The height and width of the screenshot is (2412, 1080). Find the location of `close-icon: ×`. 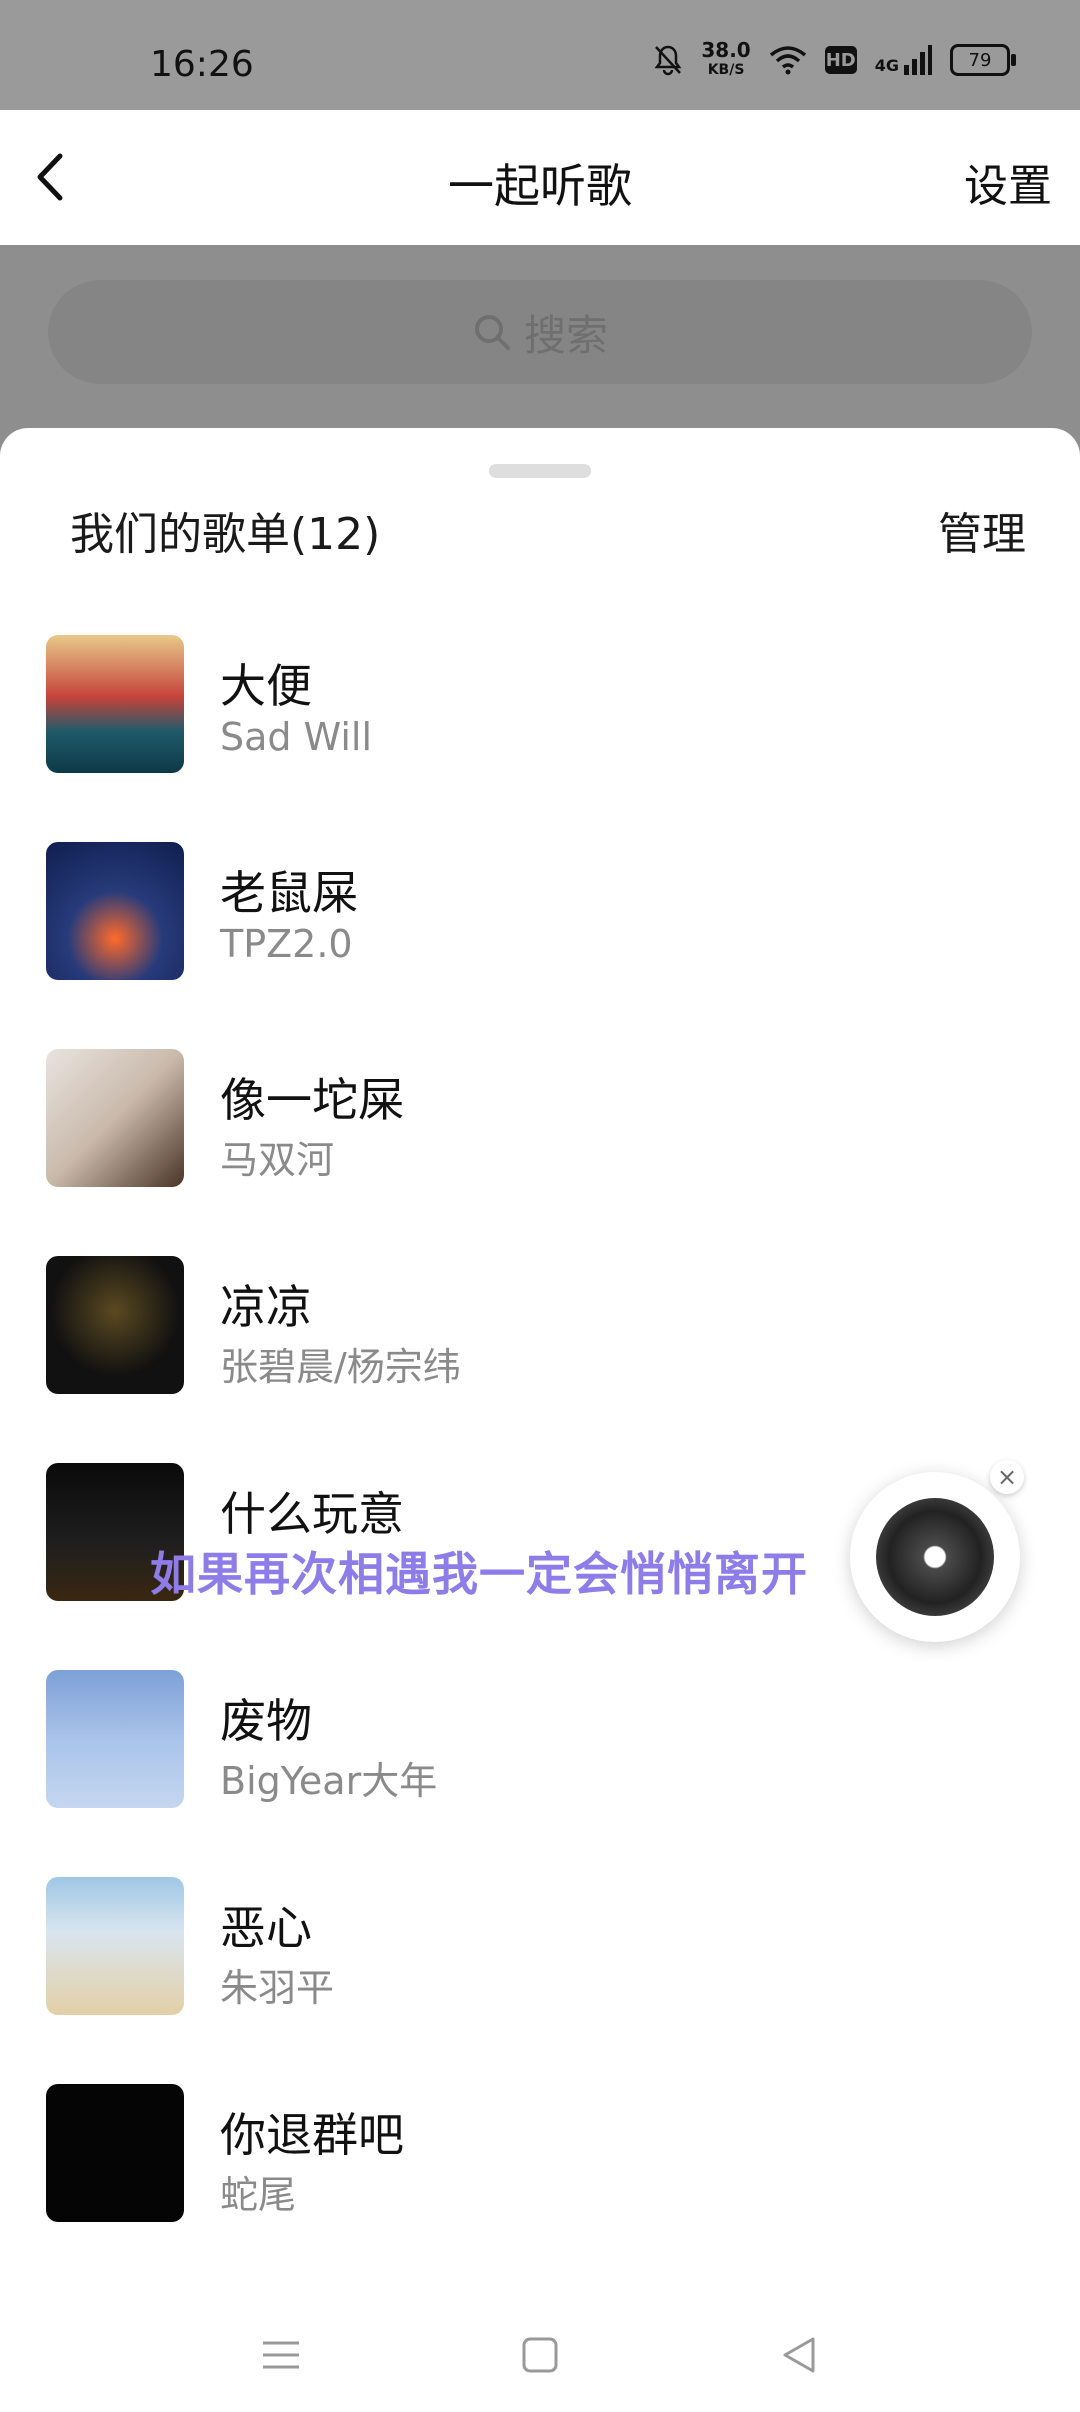

close-icon: × is located at coordinates (1007, 1477).